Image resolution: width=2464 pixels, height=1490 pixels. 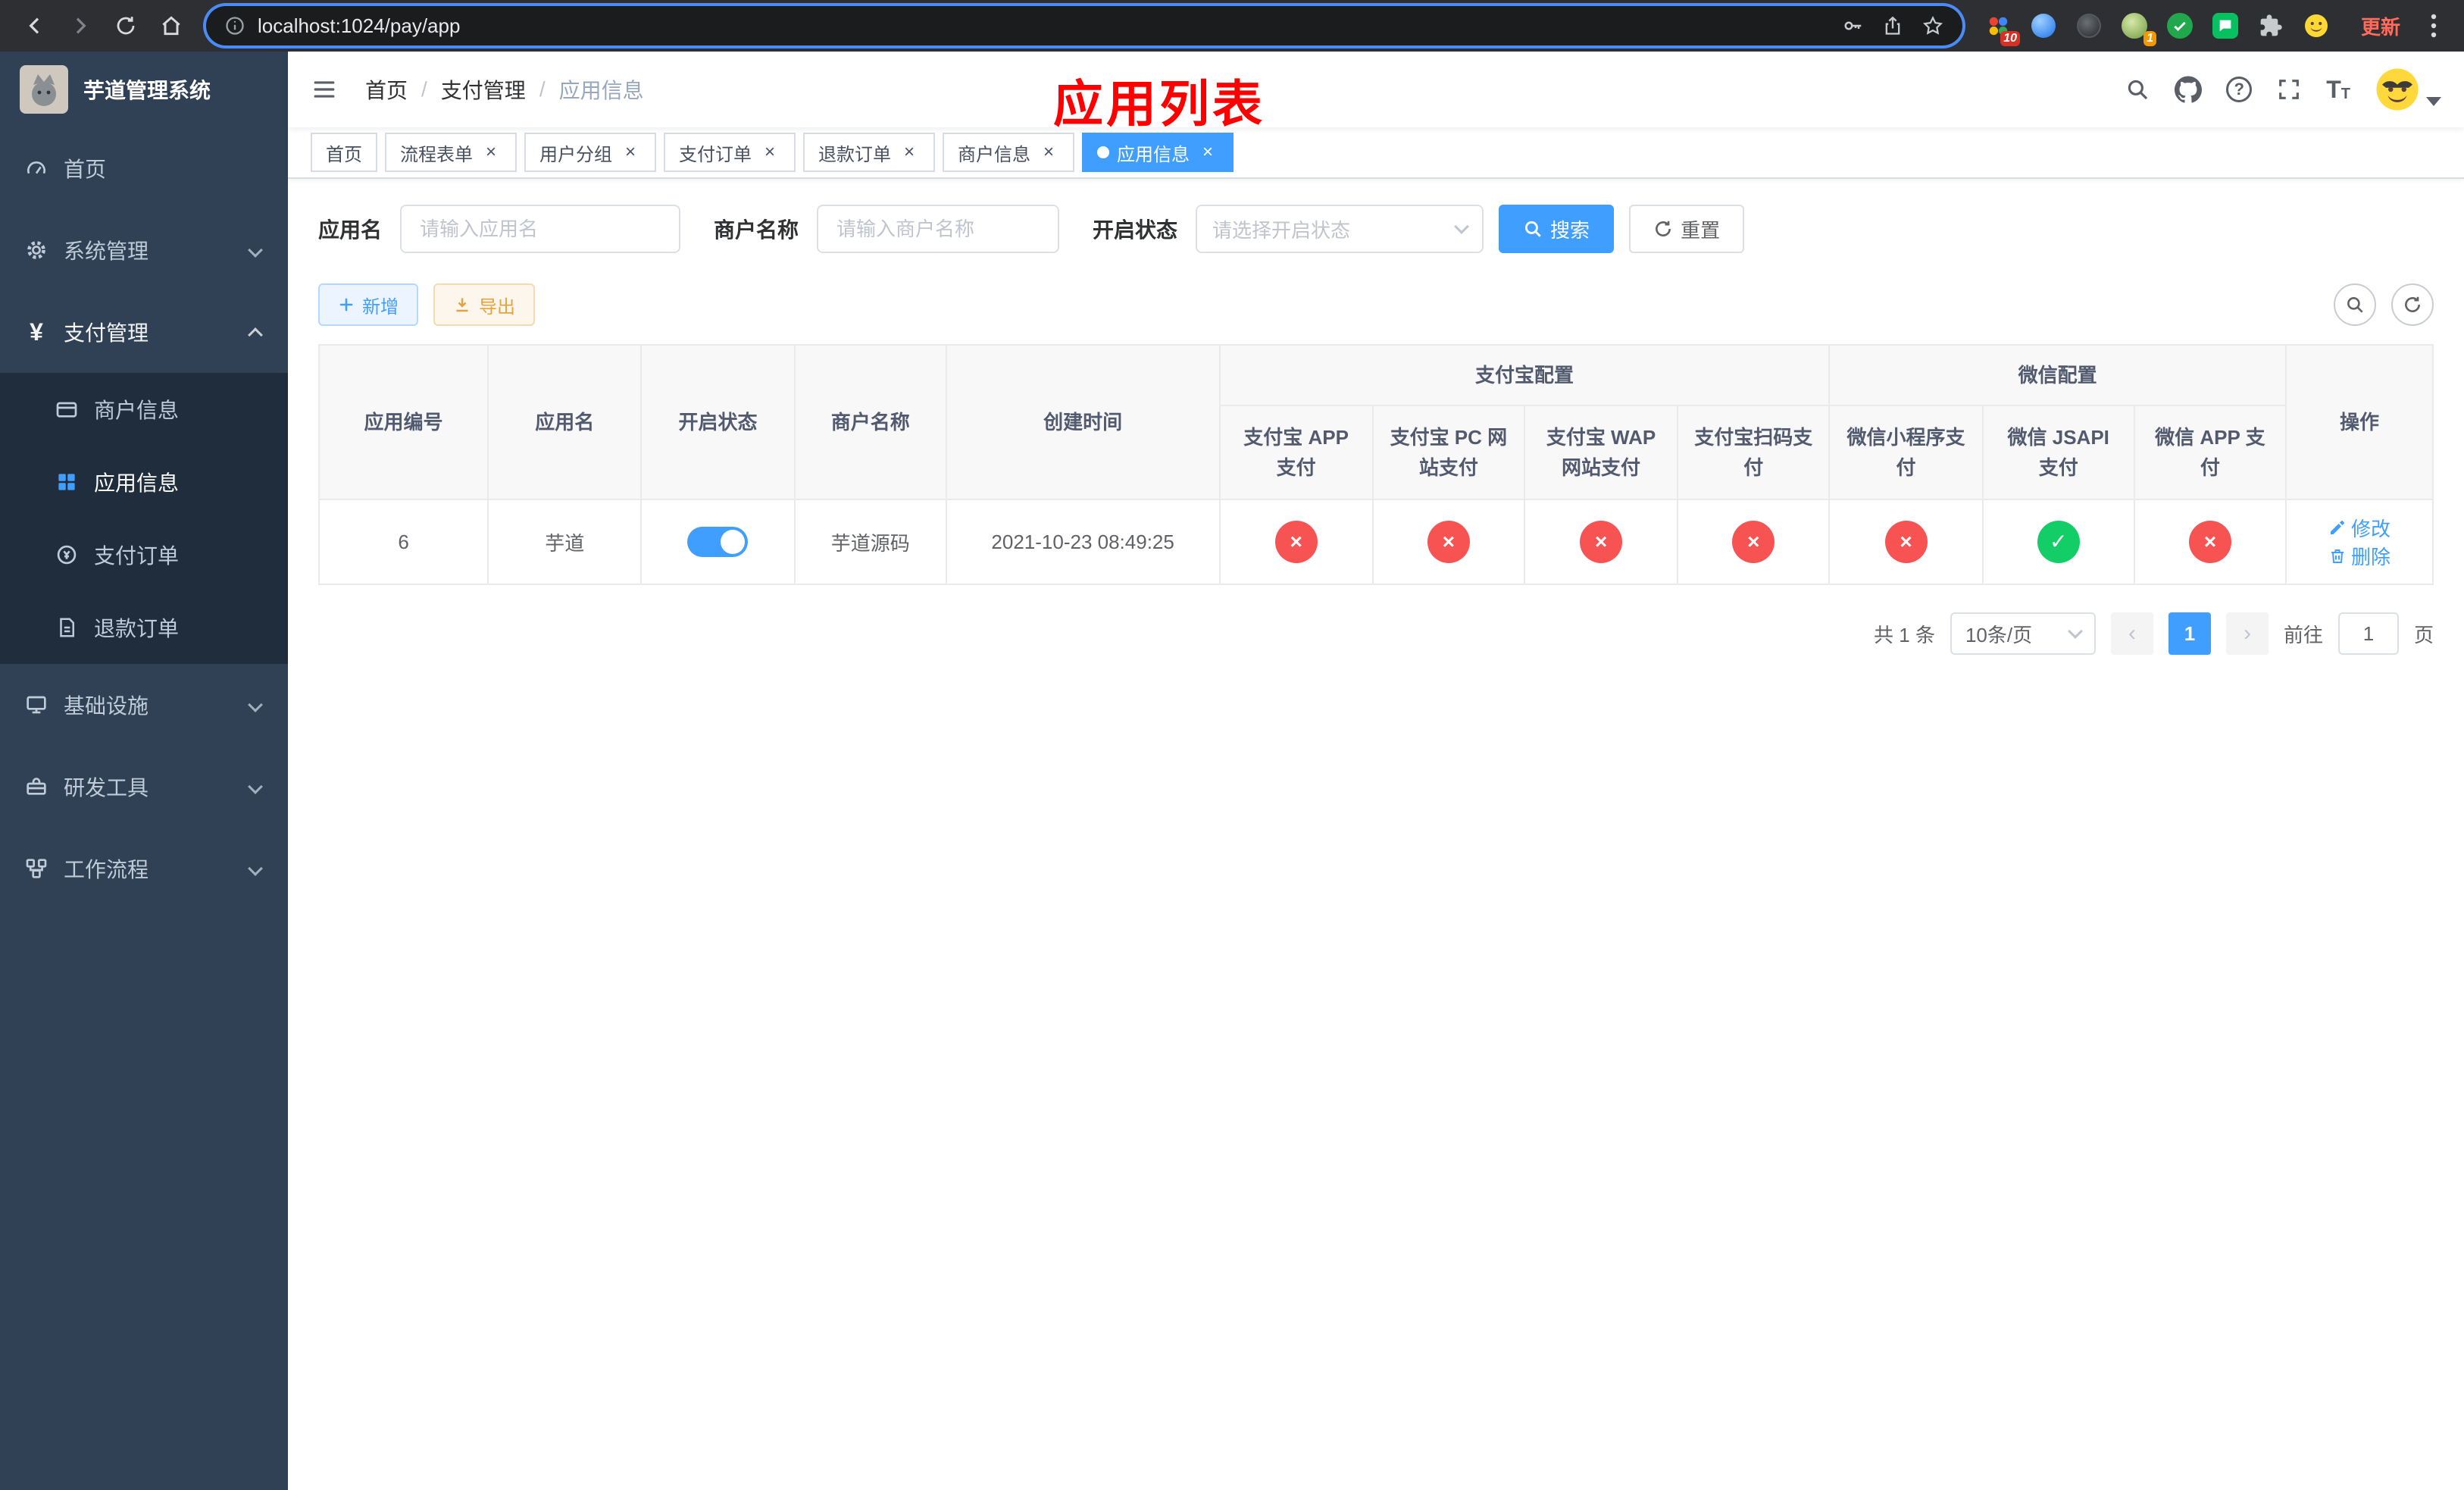 What do you see at coordinates (171, 26) in the screenshot?
I see `home-button` at bounding box center [171, 26].